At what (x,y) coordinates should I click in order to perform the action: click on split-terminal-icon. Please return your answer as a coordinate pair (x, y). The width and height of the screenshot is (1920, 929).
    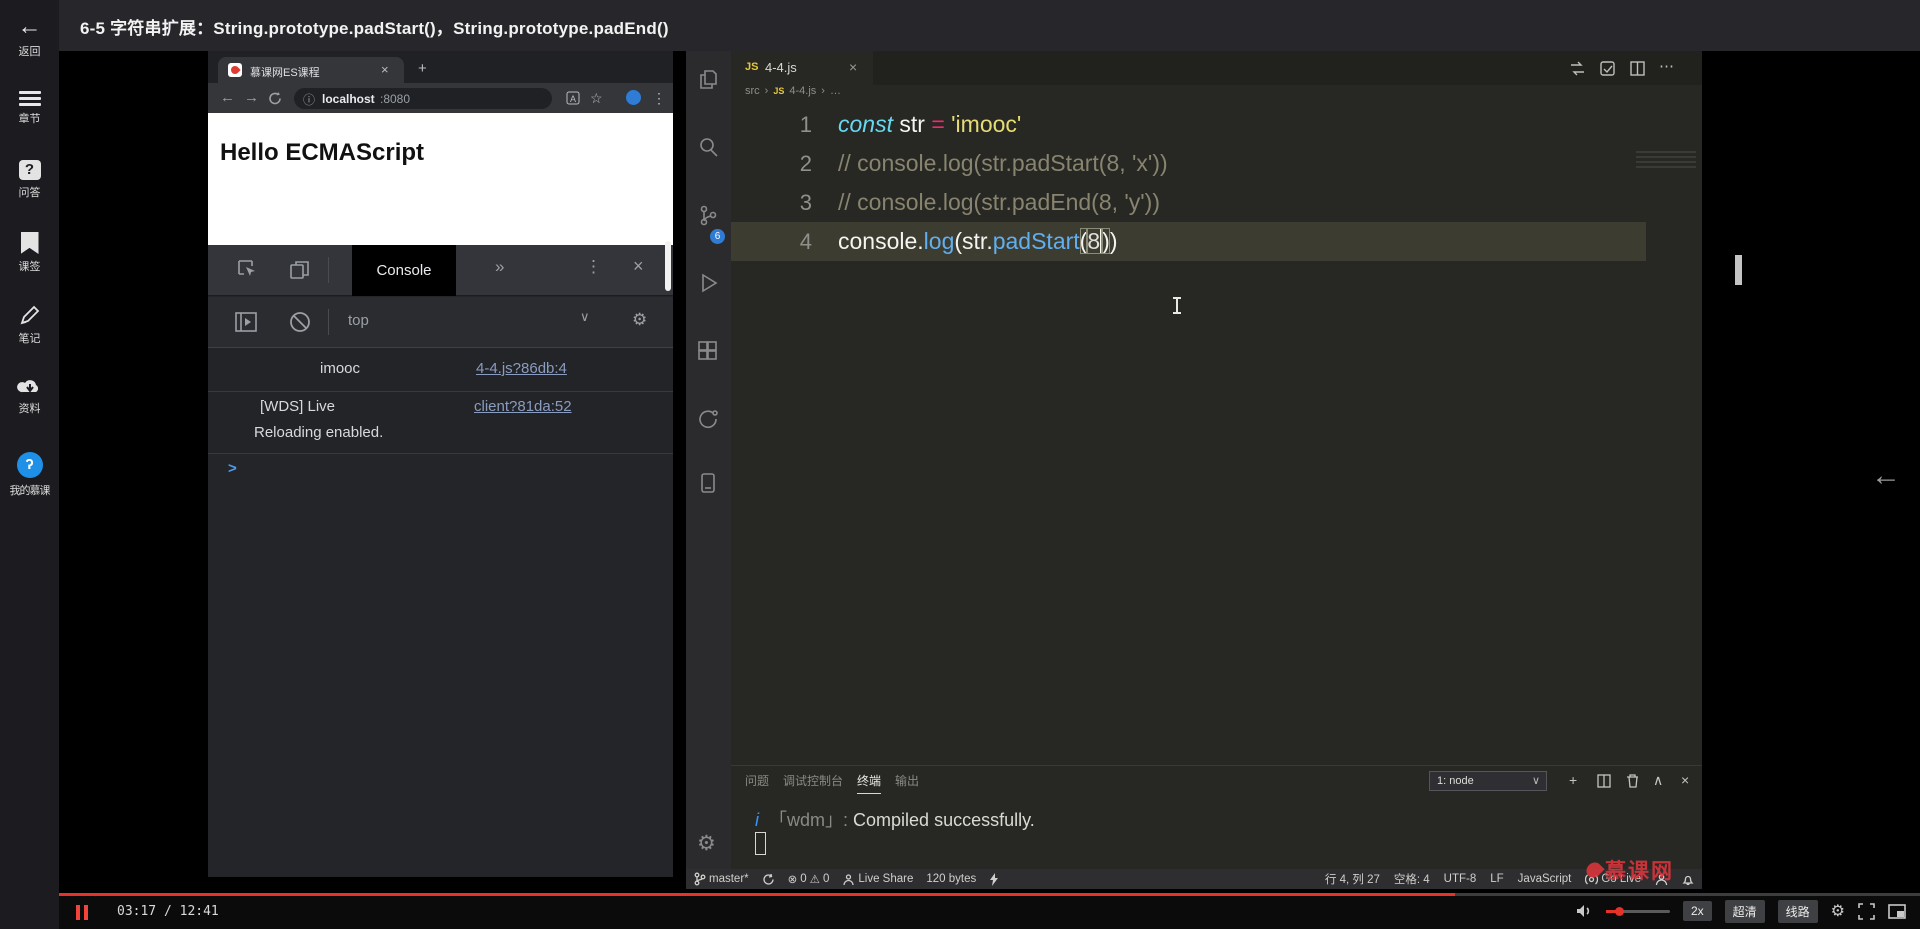
    Looking at the image, I should click on (1604, 781).